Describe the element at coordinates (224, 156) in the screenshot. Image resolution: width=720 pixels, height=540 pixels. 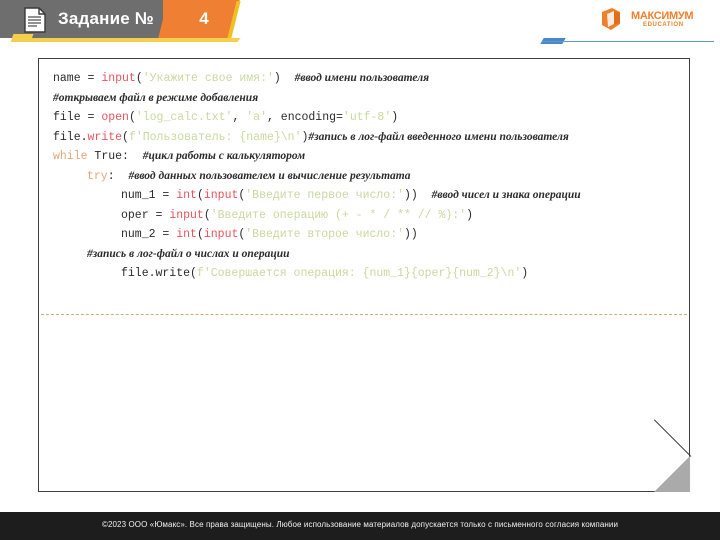
I see `code-token-comment: #цикл работы с калькулятором` at that location.